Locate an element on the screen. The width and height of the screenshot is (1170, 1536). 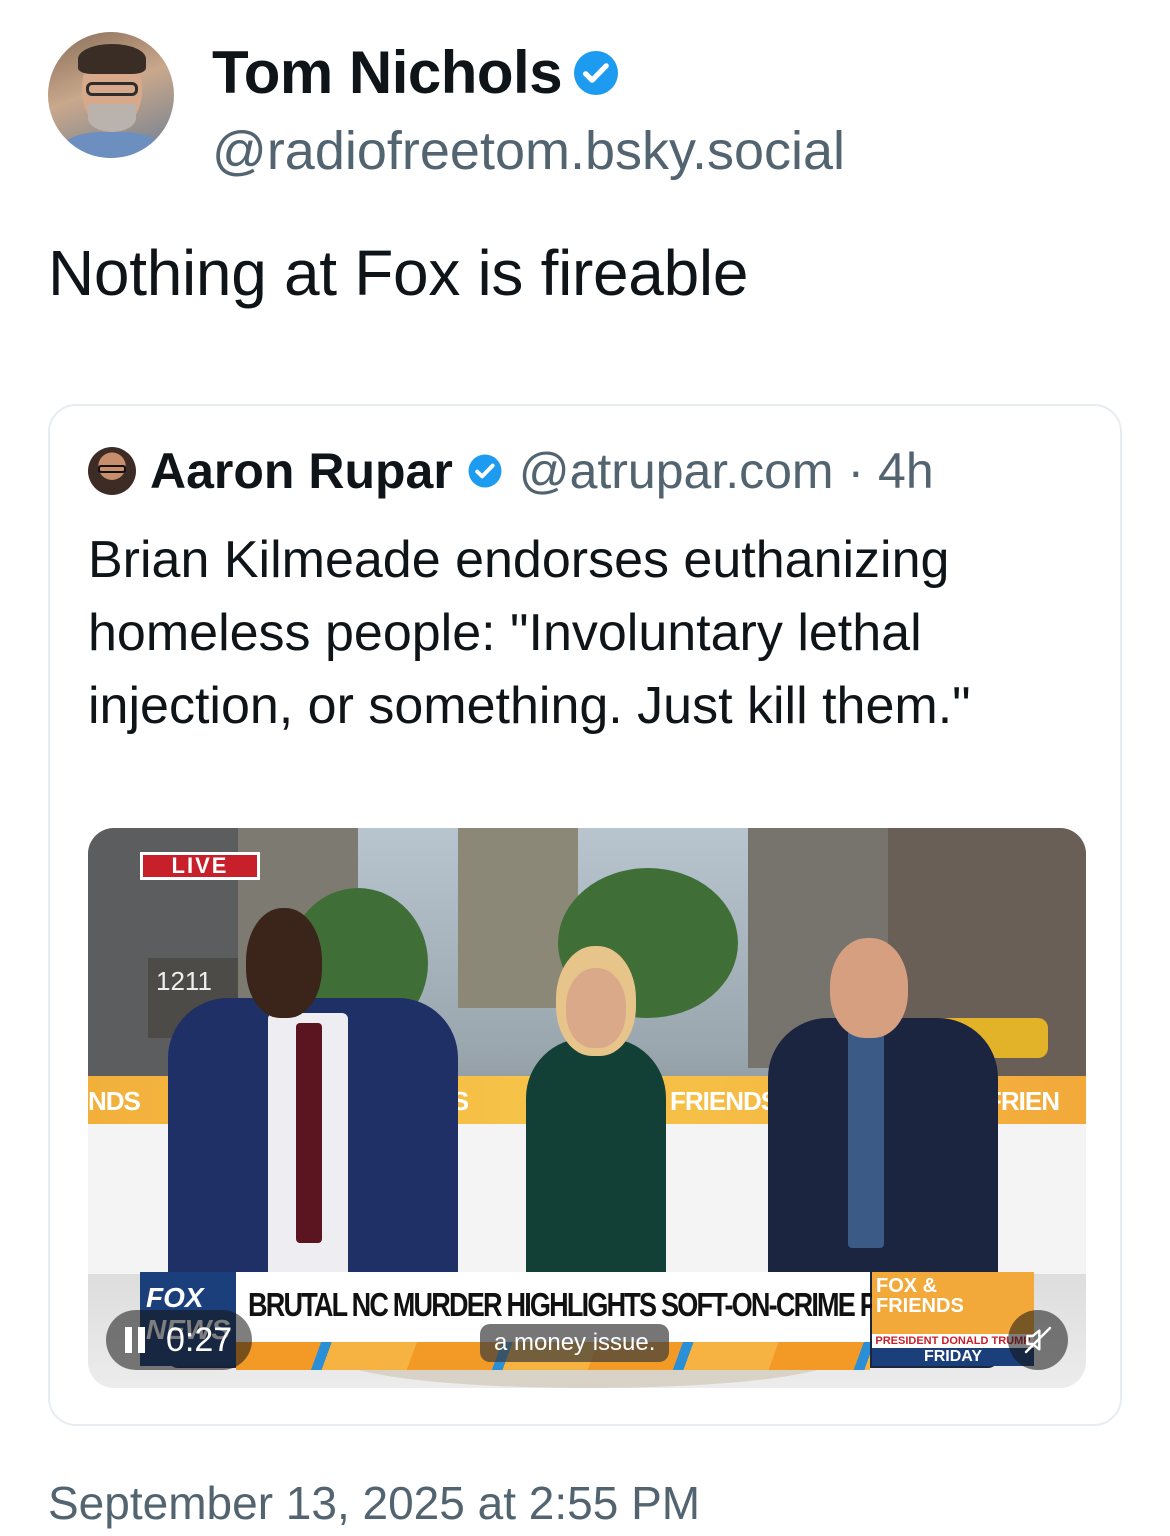
band-text: NDS is located at coordinates (114, 1101).